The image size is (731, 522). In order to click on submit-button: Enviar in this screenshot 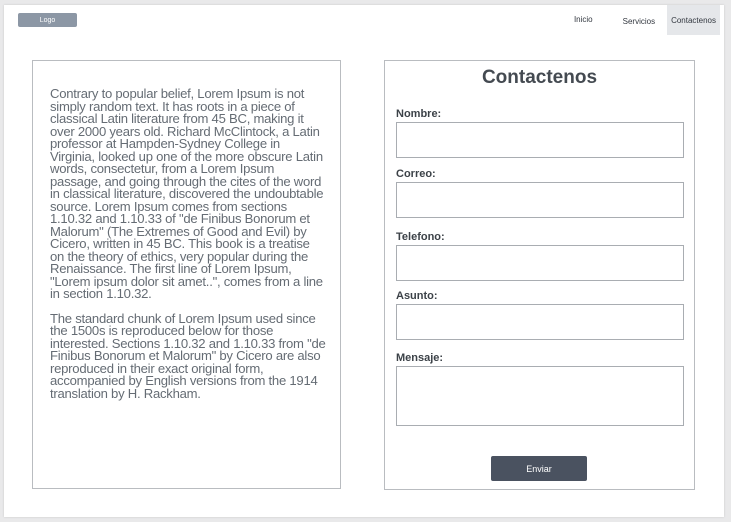, I will do `click(539, 468)`.